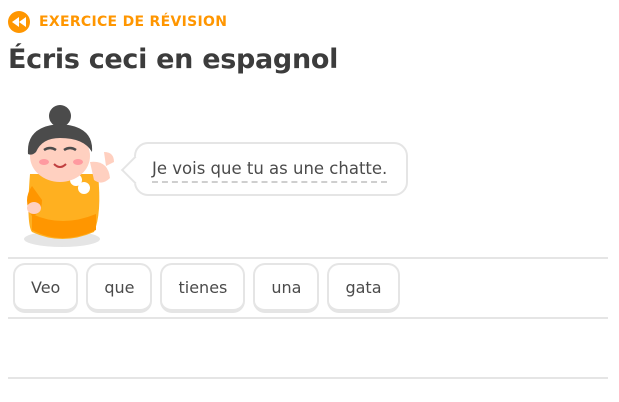  What do you see at coordinates (308, 378) in the screenshot?
I see `answer-line-bottom` at bounding box center [308, 378].